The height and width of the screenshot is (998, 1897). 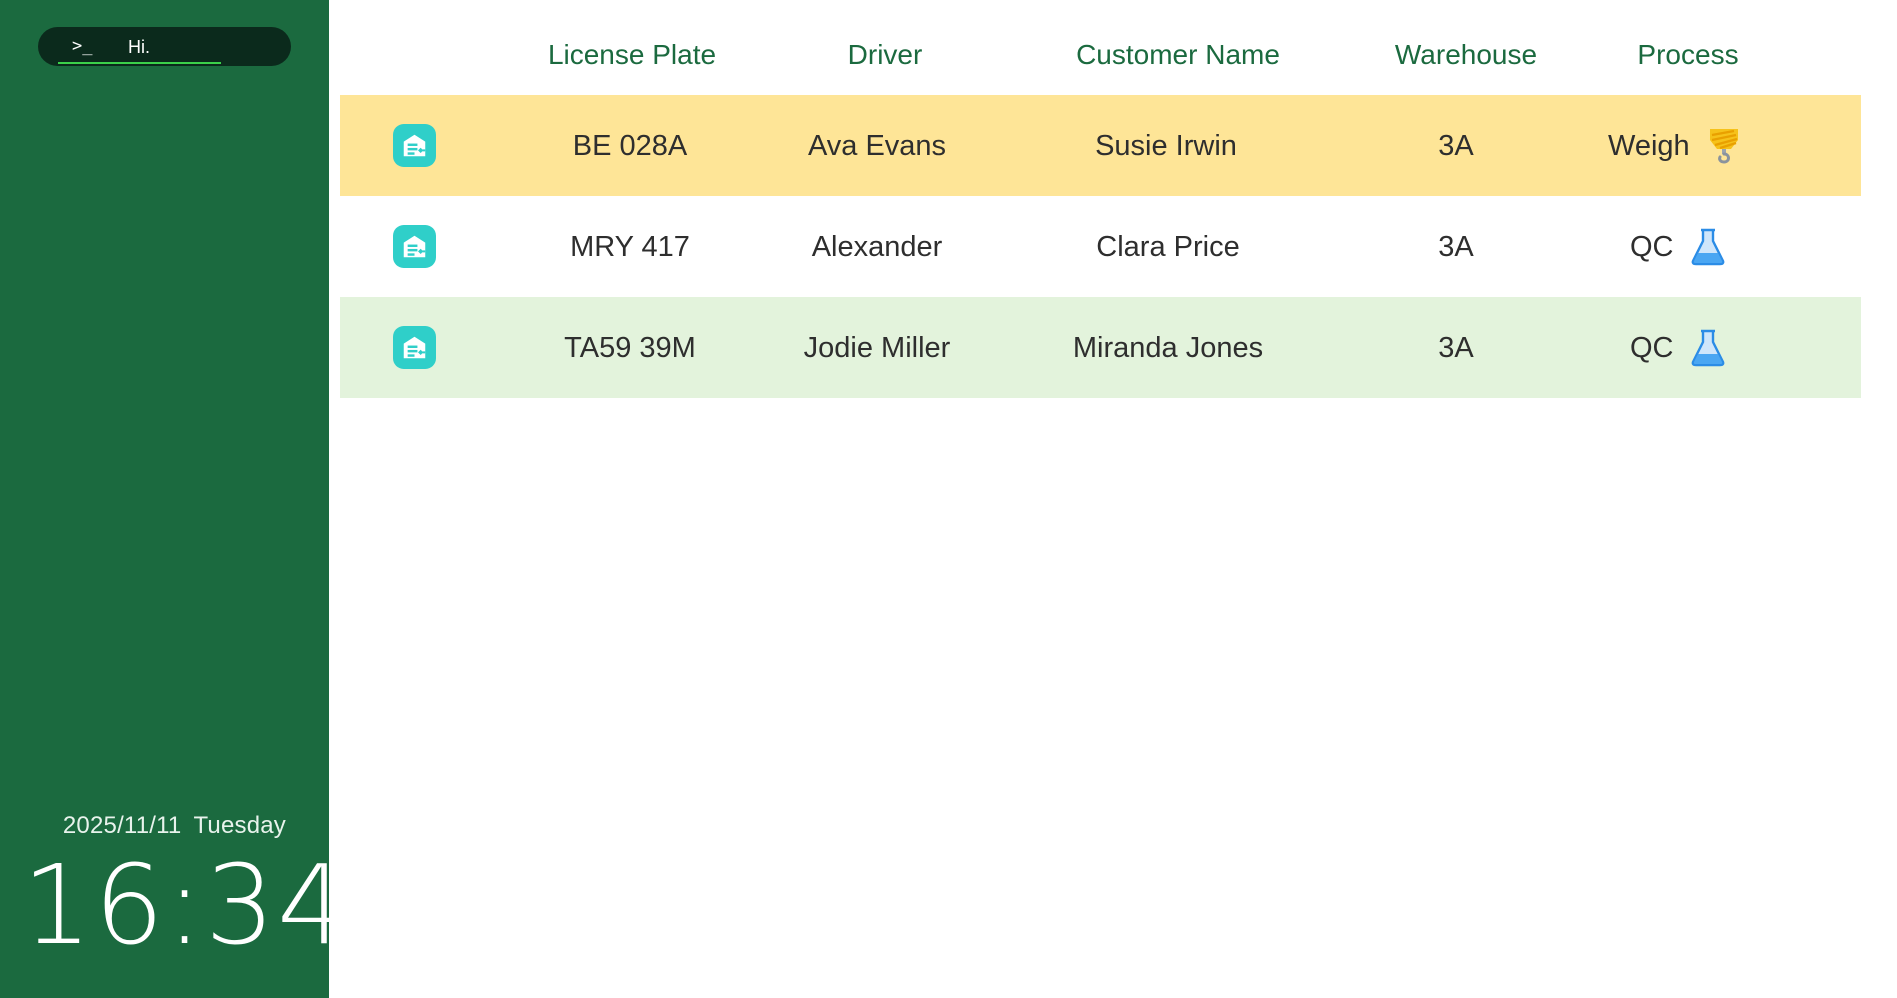 I want to click on cell-driver: Ava Evans, so click(x=877, y=145).